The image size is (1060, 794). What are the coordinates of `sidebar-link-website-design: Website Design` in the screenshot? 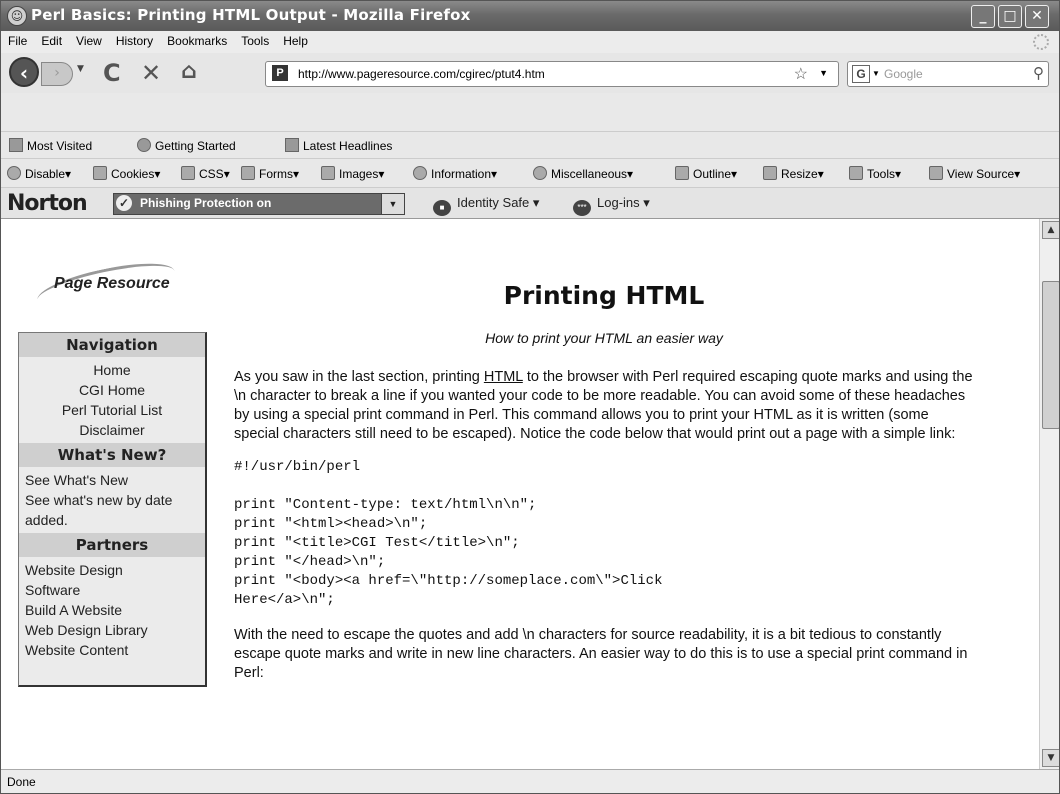 It's located at (112, 570).